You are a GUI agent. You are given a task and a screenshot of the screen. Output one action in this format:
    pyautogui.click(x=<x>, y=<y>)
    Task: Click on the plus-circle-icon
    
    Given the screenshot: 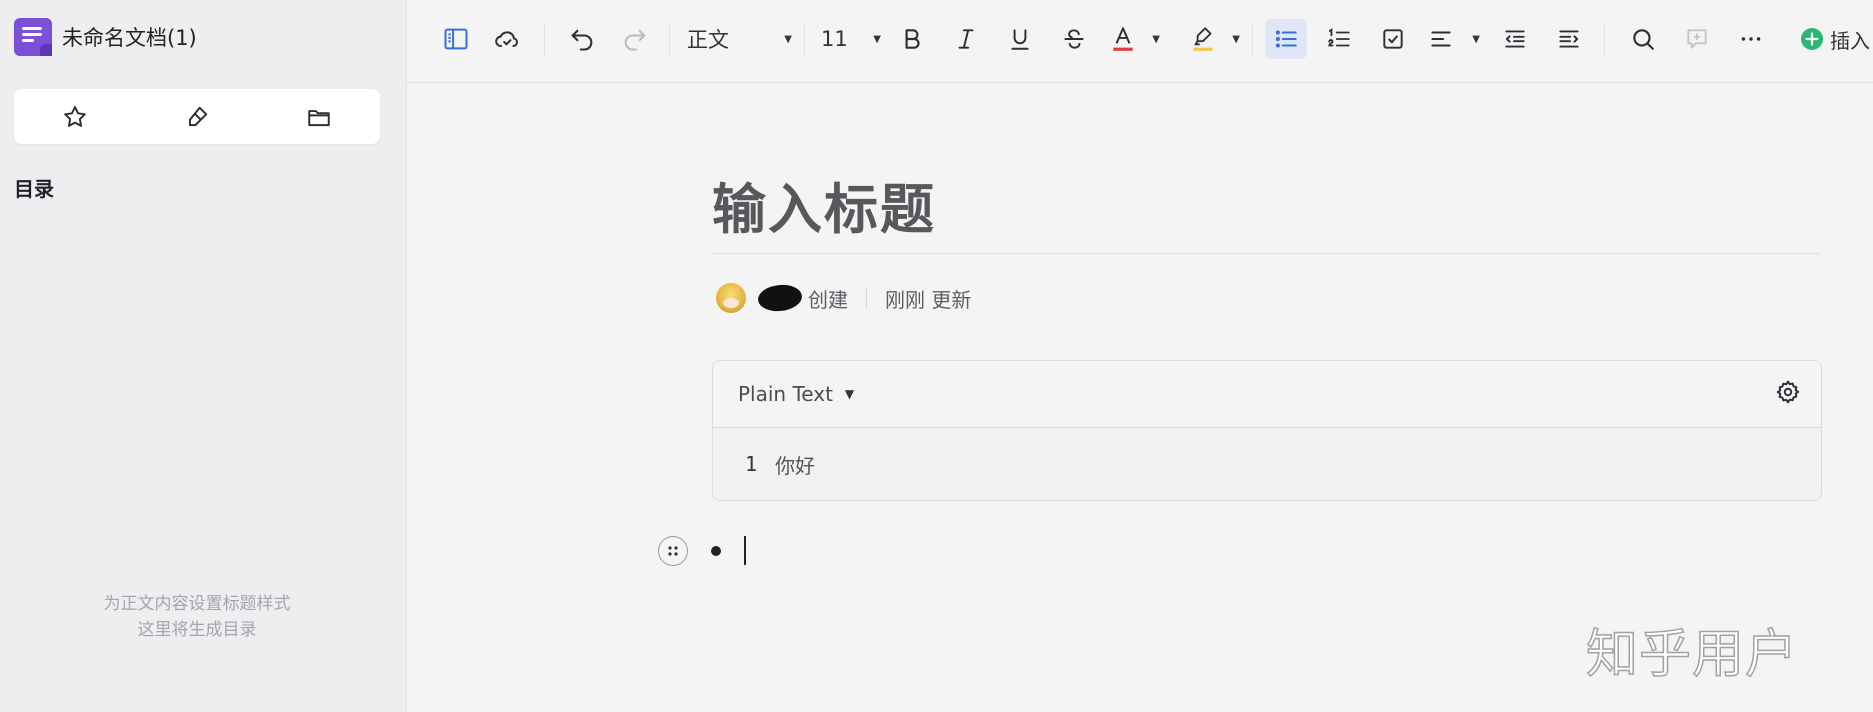 What is the action you would take?
    pyautogui.click(x=1812, y=39)
    